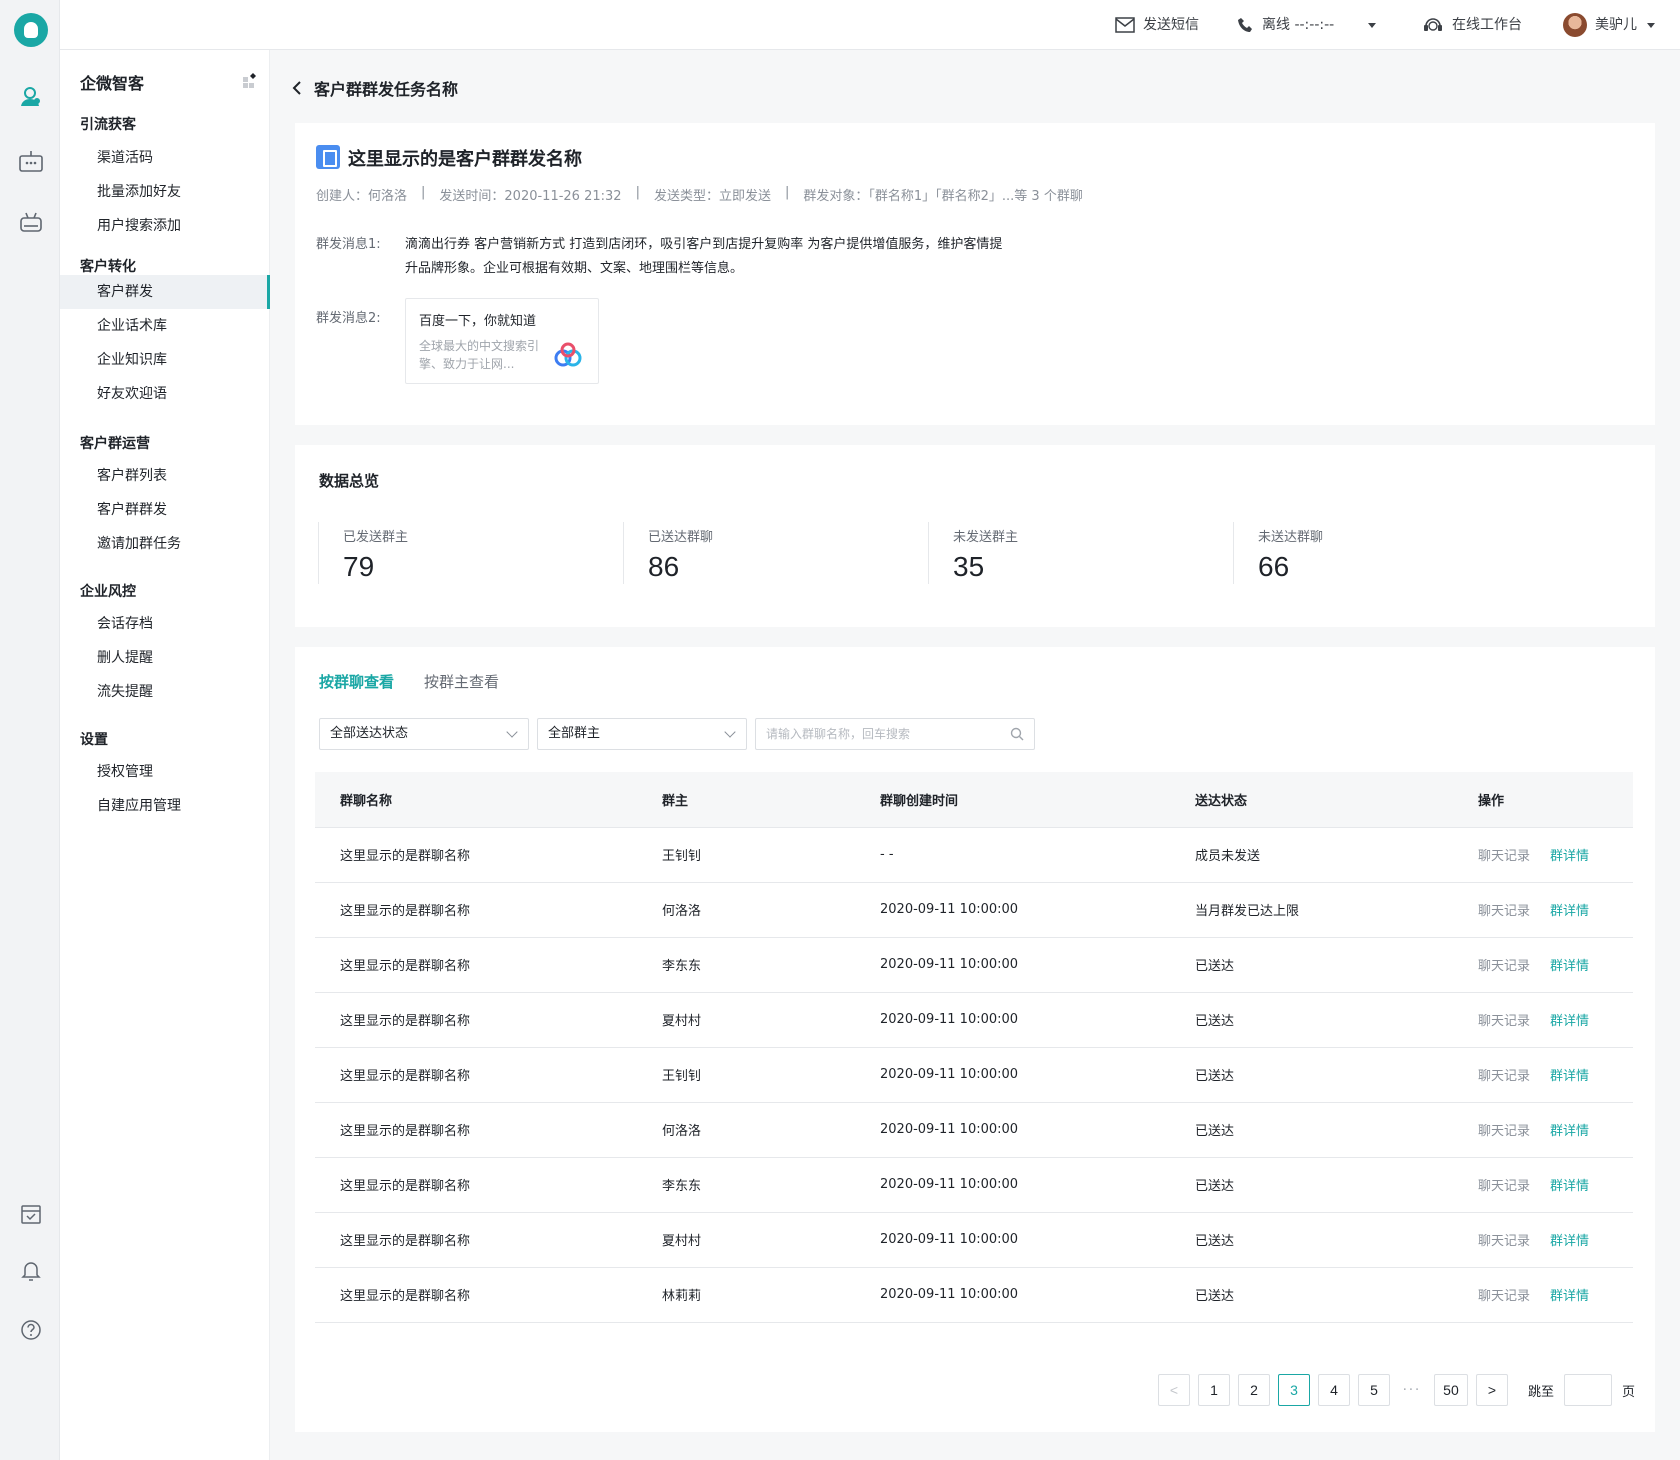 This screenshot has height=1460, width=1680. I want to click on sidebar-group-conversion: 客户转化, so click(108, 267).